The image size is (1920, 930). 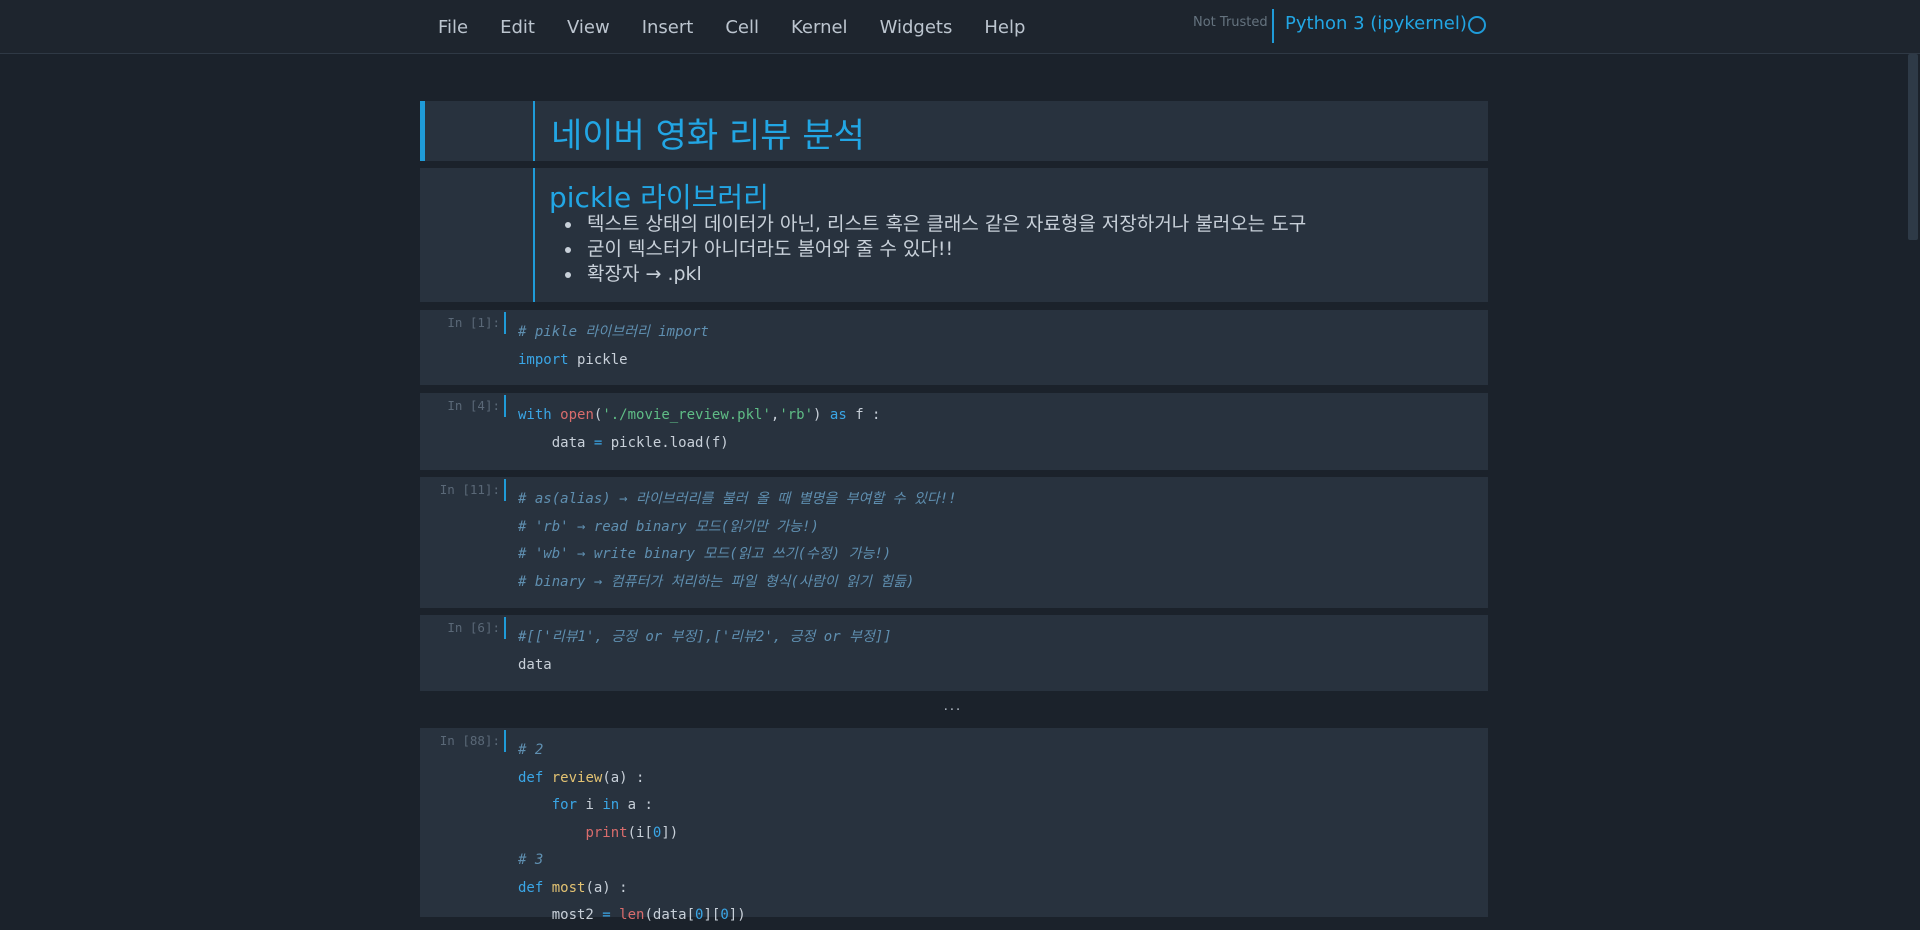 I want to click on menu-help: Help, so click(x=1004, y=27).